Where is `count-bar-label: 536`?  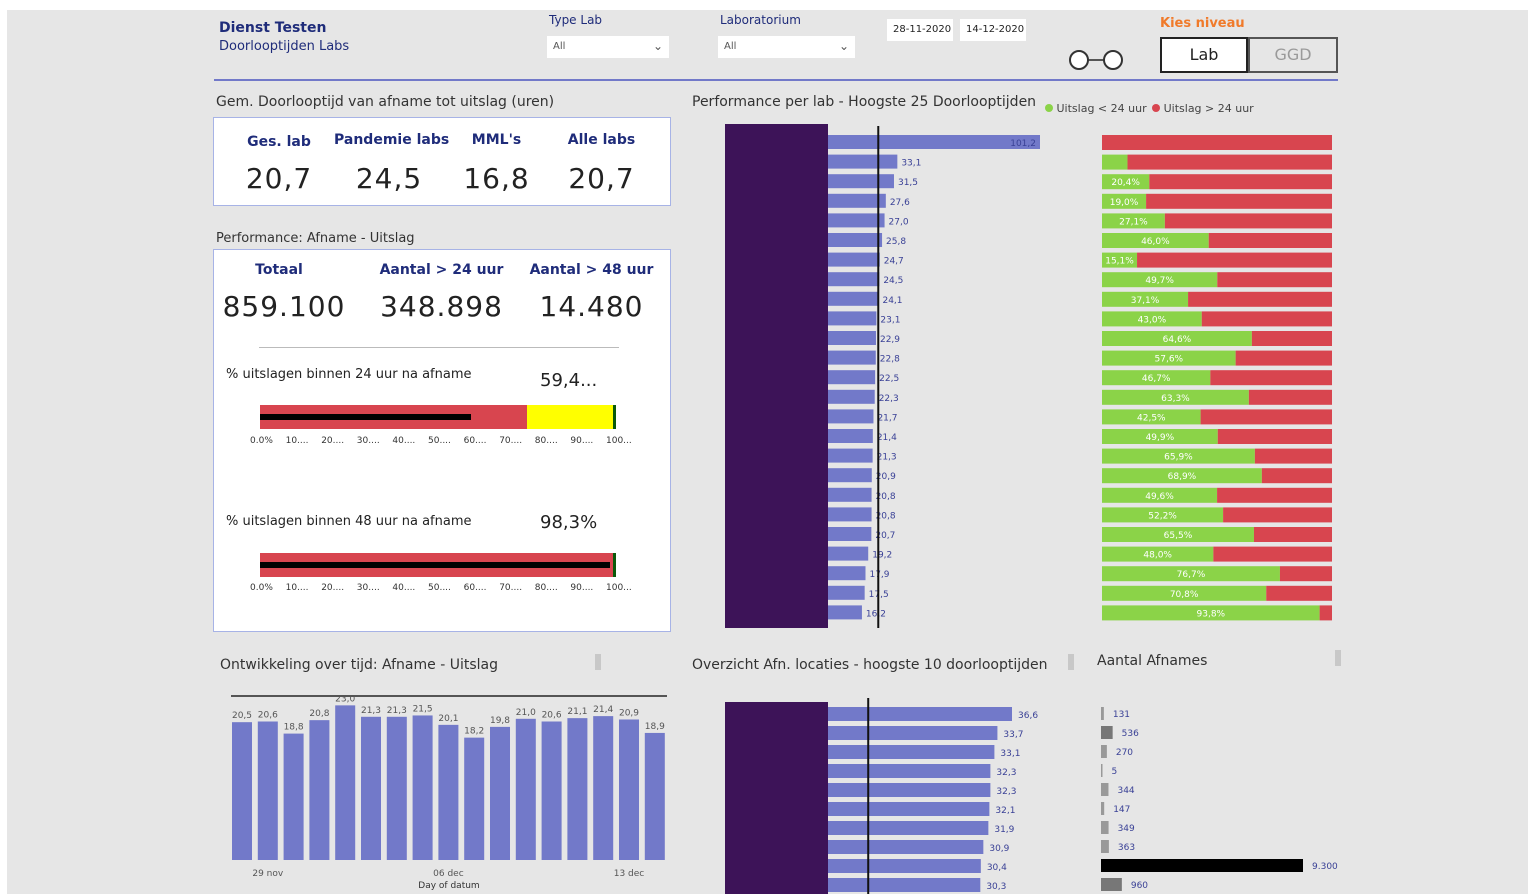 count-bar-label: 536 is located at coordinates (1130, 734).